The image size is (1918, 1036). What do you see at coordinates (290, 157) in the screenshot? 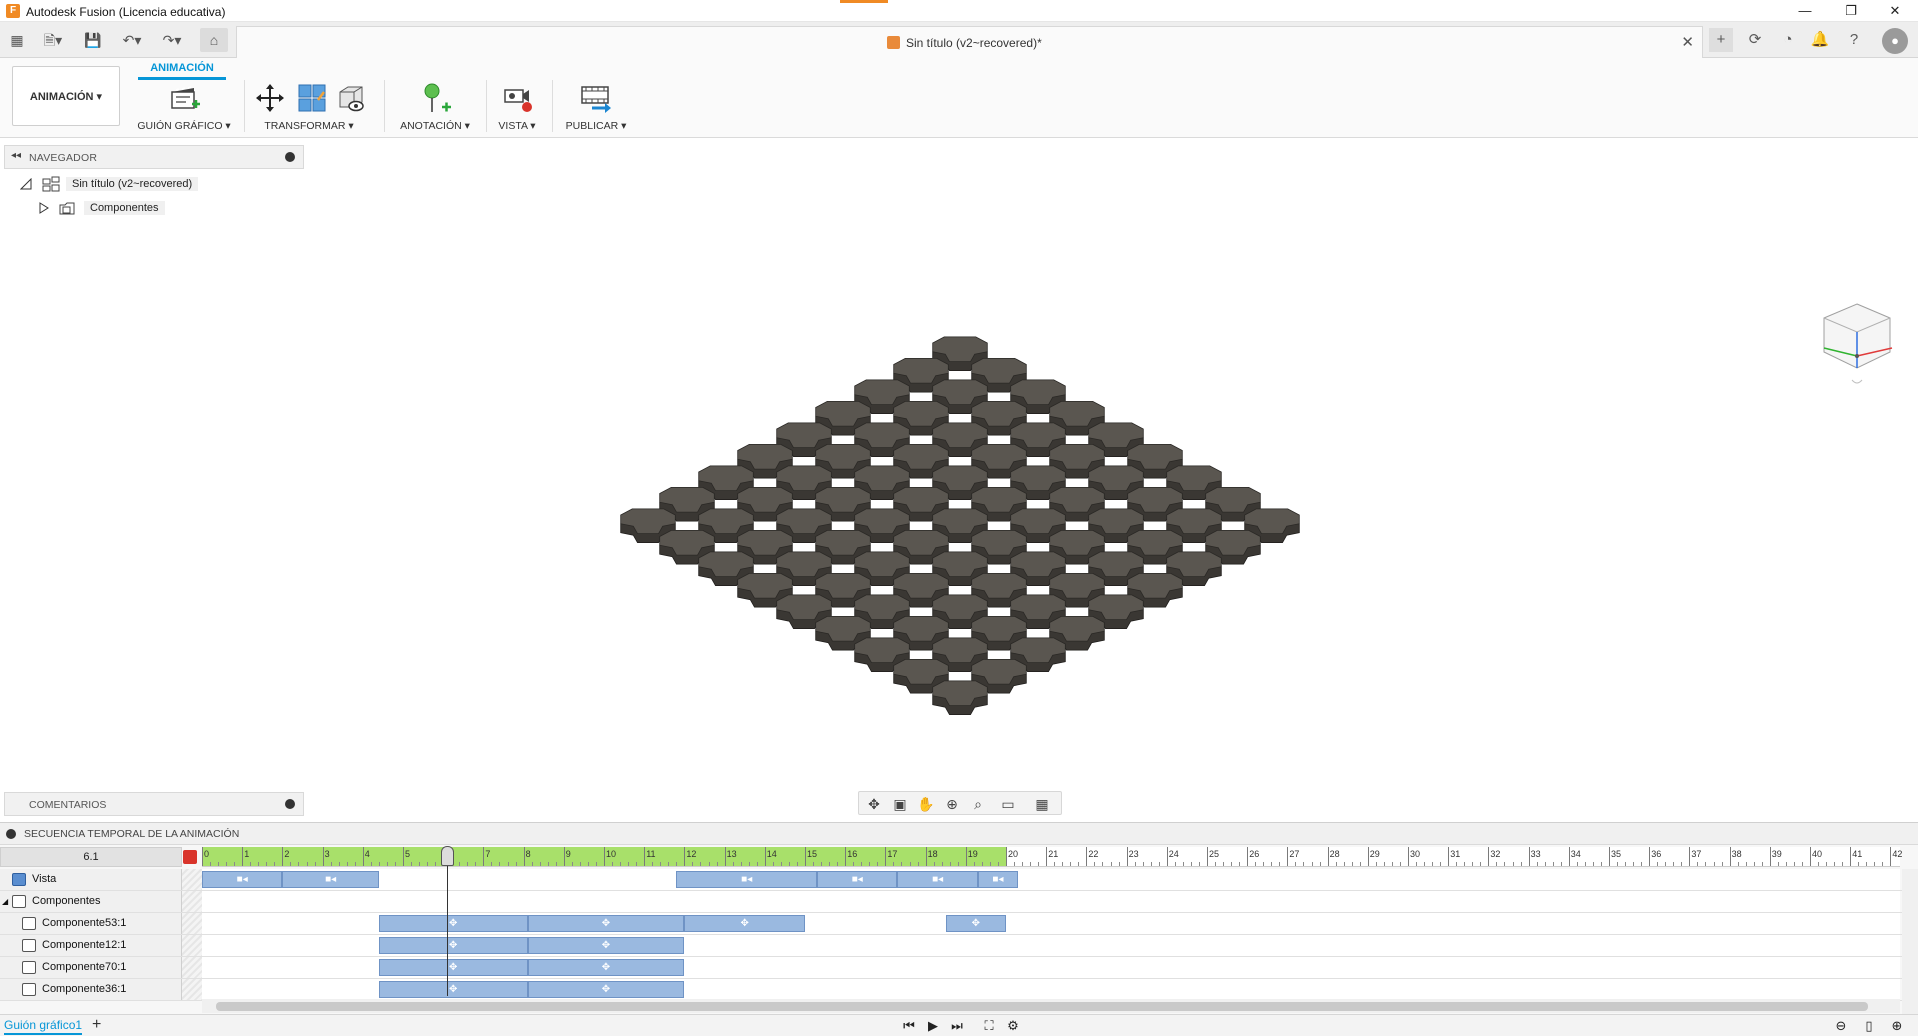
I see `panel-minimize-icon` at bounding box center [290, 157].